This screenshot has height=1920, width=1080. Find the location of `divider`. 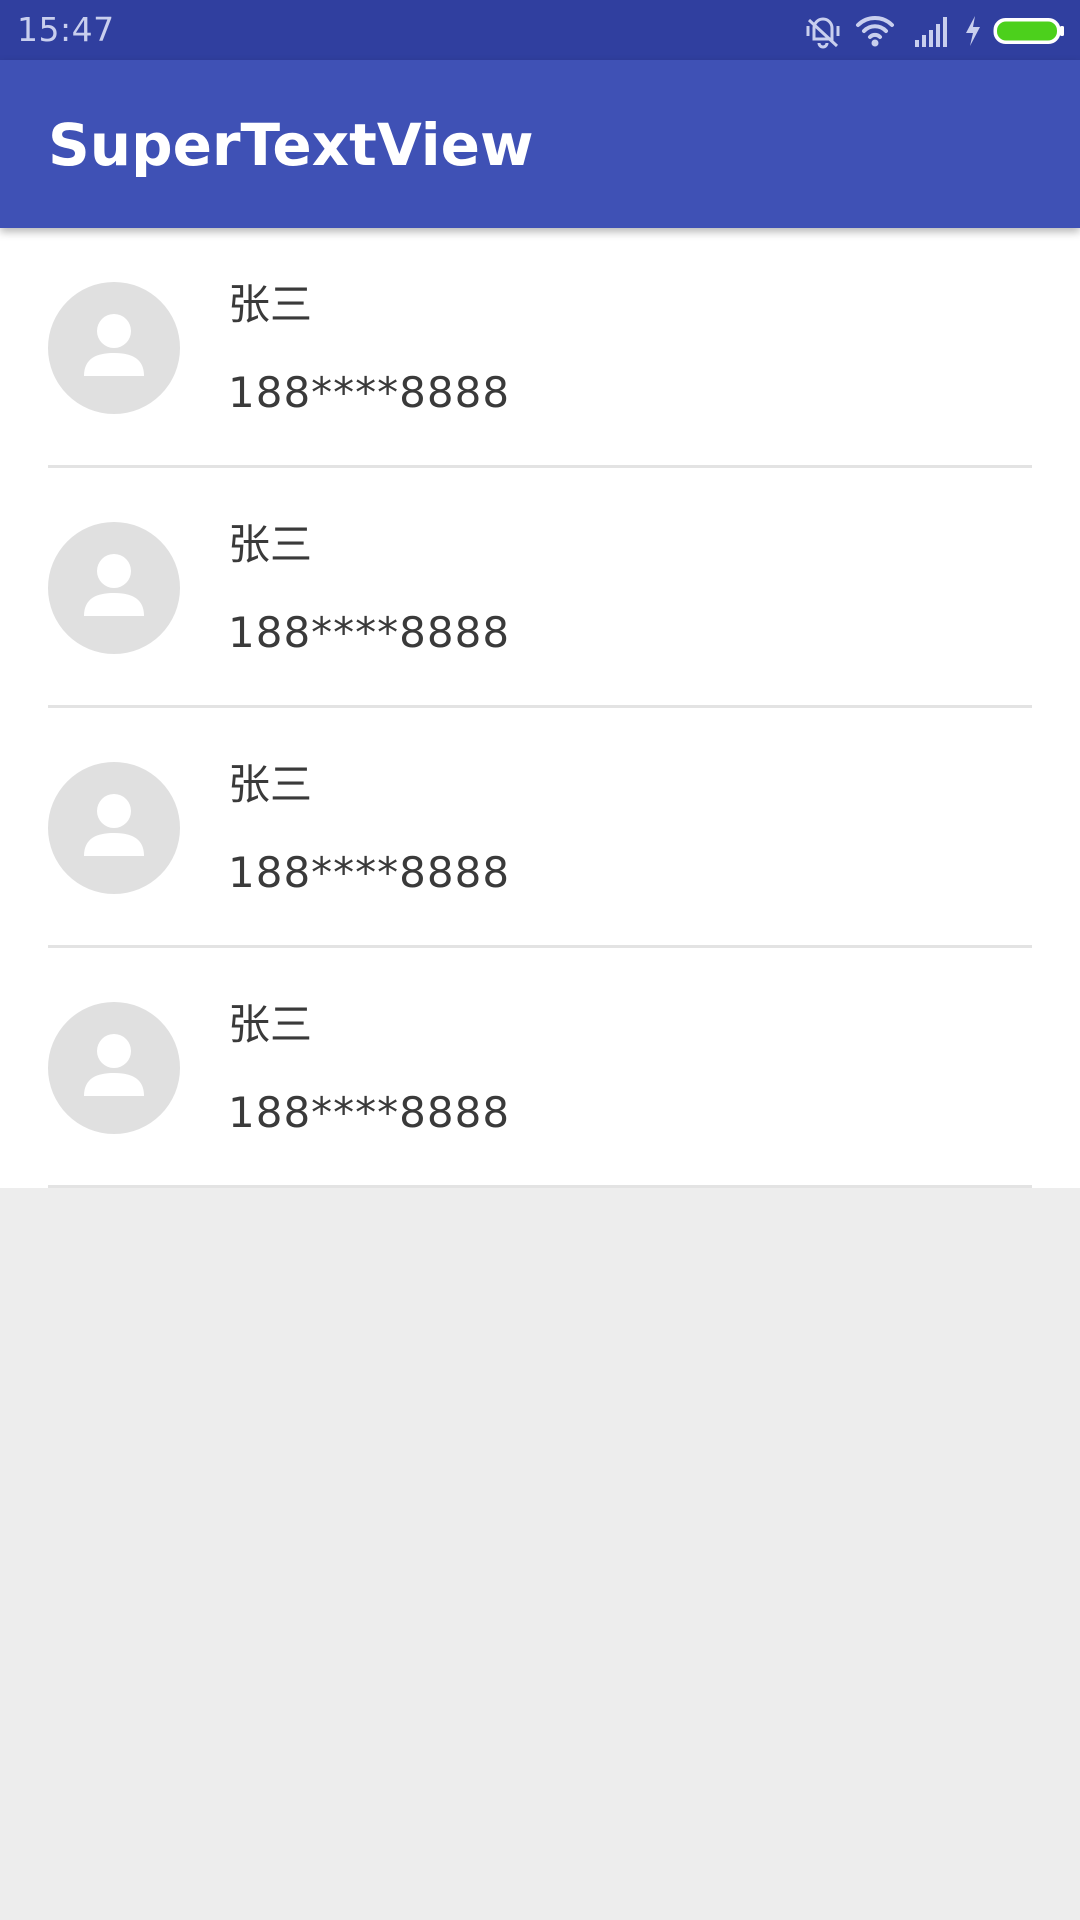

divider is located at coordinates (540, 1186).